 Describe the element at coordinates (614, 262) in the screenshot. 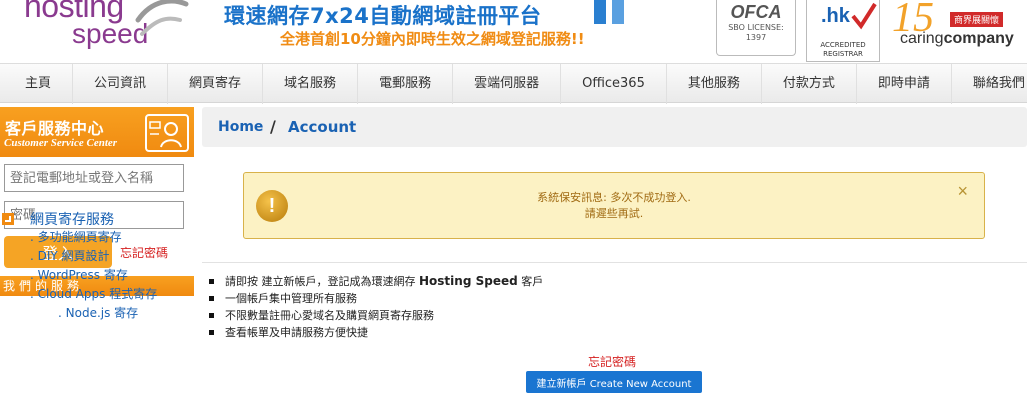

I see `content-divider` at that location.